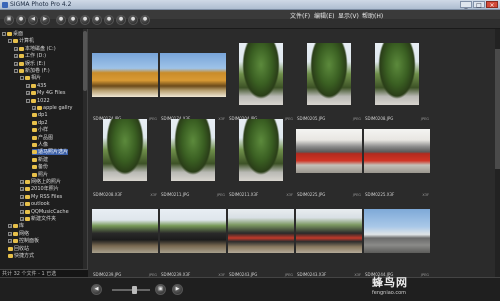  I want to click on folder-tree-item: 小样, so click(40, 130).